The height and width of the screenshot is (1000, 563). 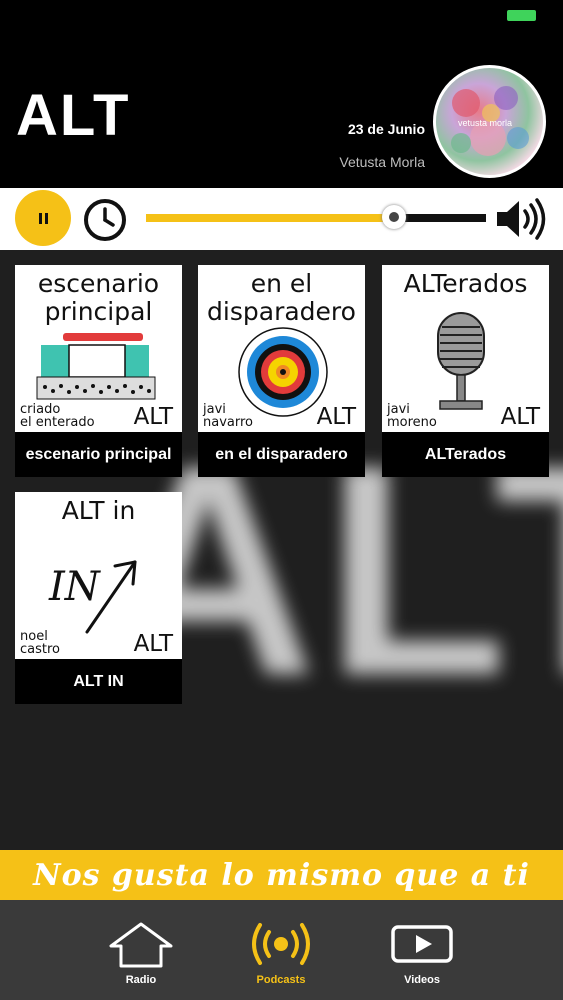 What do you see at coordinates (422, 944) in the screenshot?
I see `play-icon` at bounding box center [422, 944].